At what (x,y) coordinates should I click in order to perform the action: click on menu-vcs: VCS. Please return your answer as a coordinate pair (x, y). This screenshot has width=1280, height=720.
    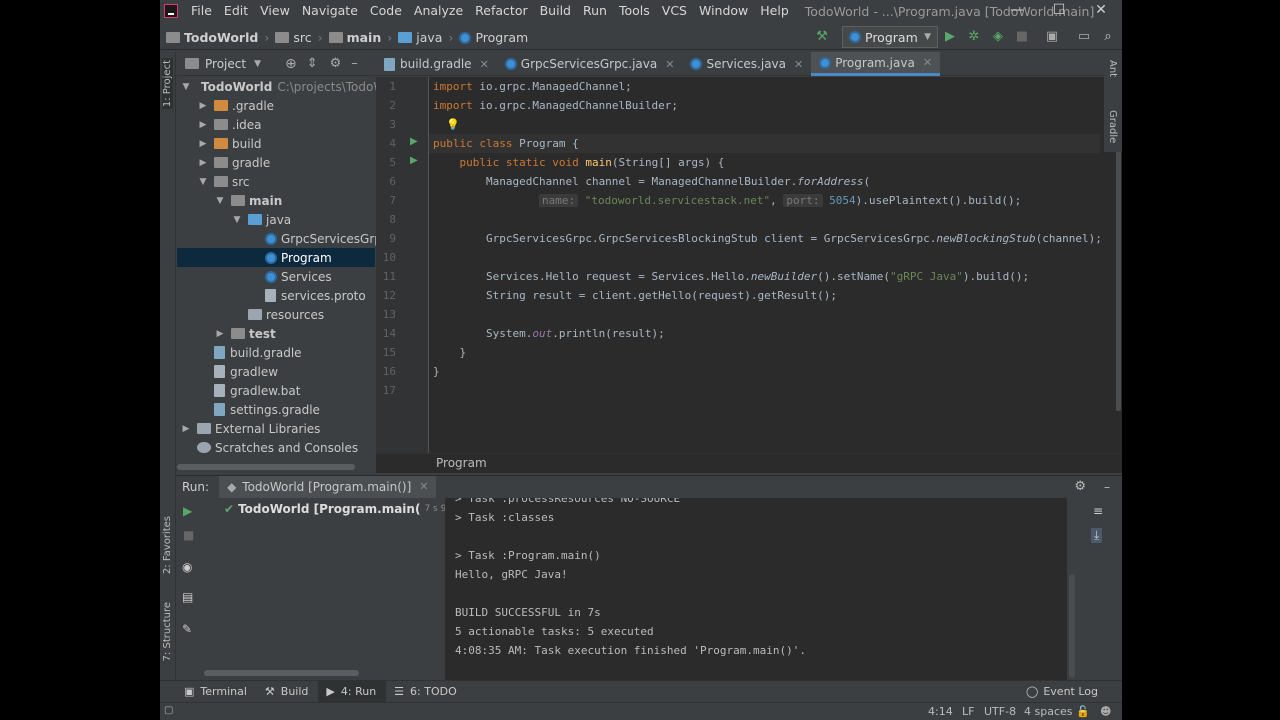
    Looking at the image, I should click on (674, 11).